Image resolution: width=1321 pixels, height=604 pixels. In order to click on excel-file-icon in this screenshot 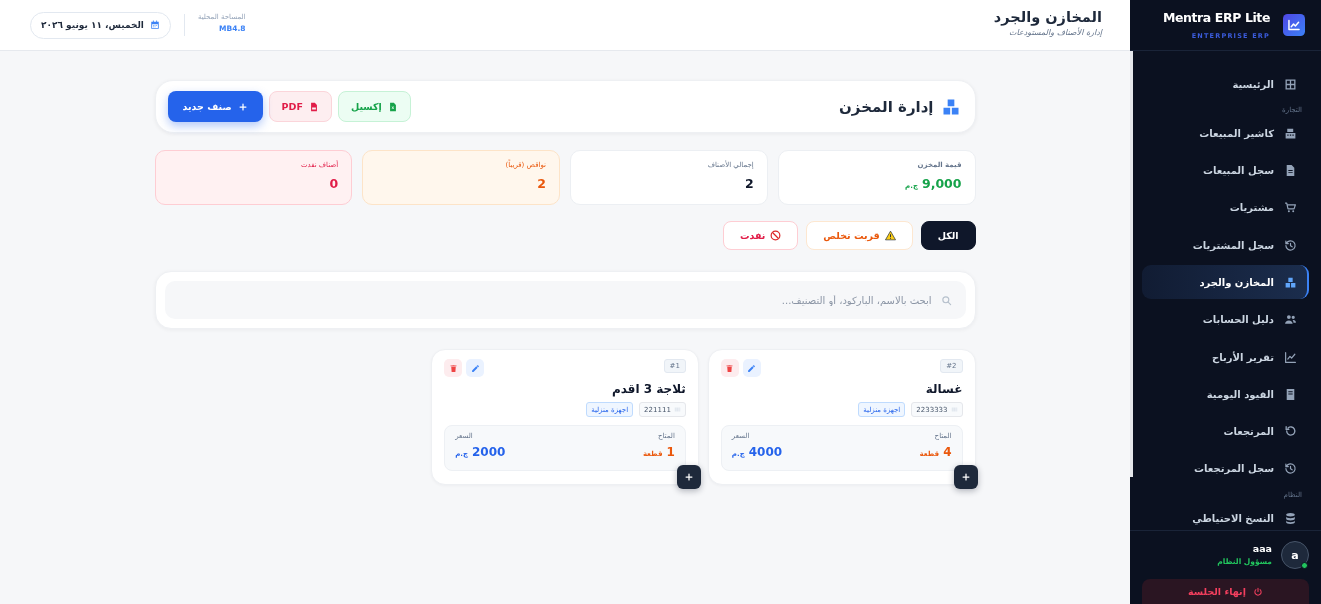, I will do `click(392, 106)`.